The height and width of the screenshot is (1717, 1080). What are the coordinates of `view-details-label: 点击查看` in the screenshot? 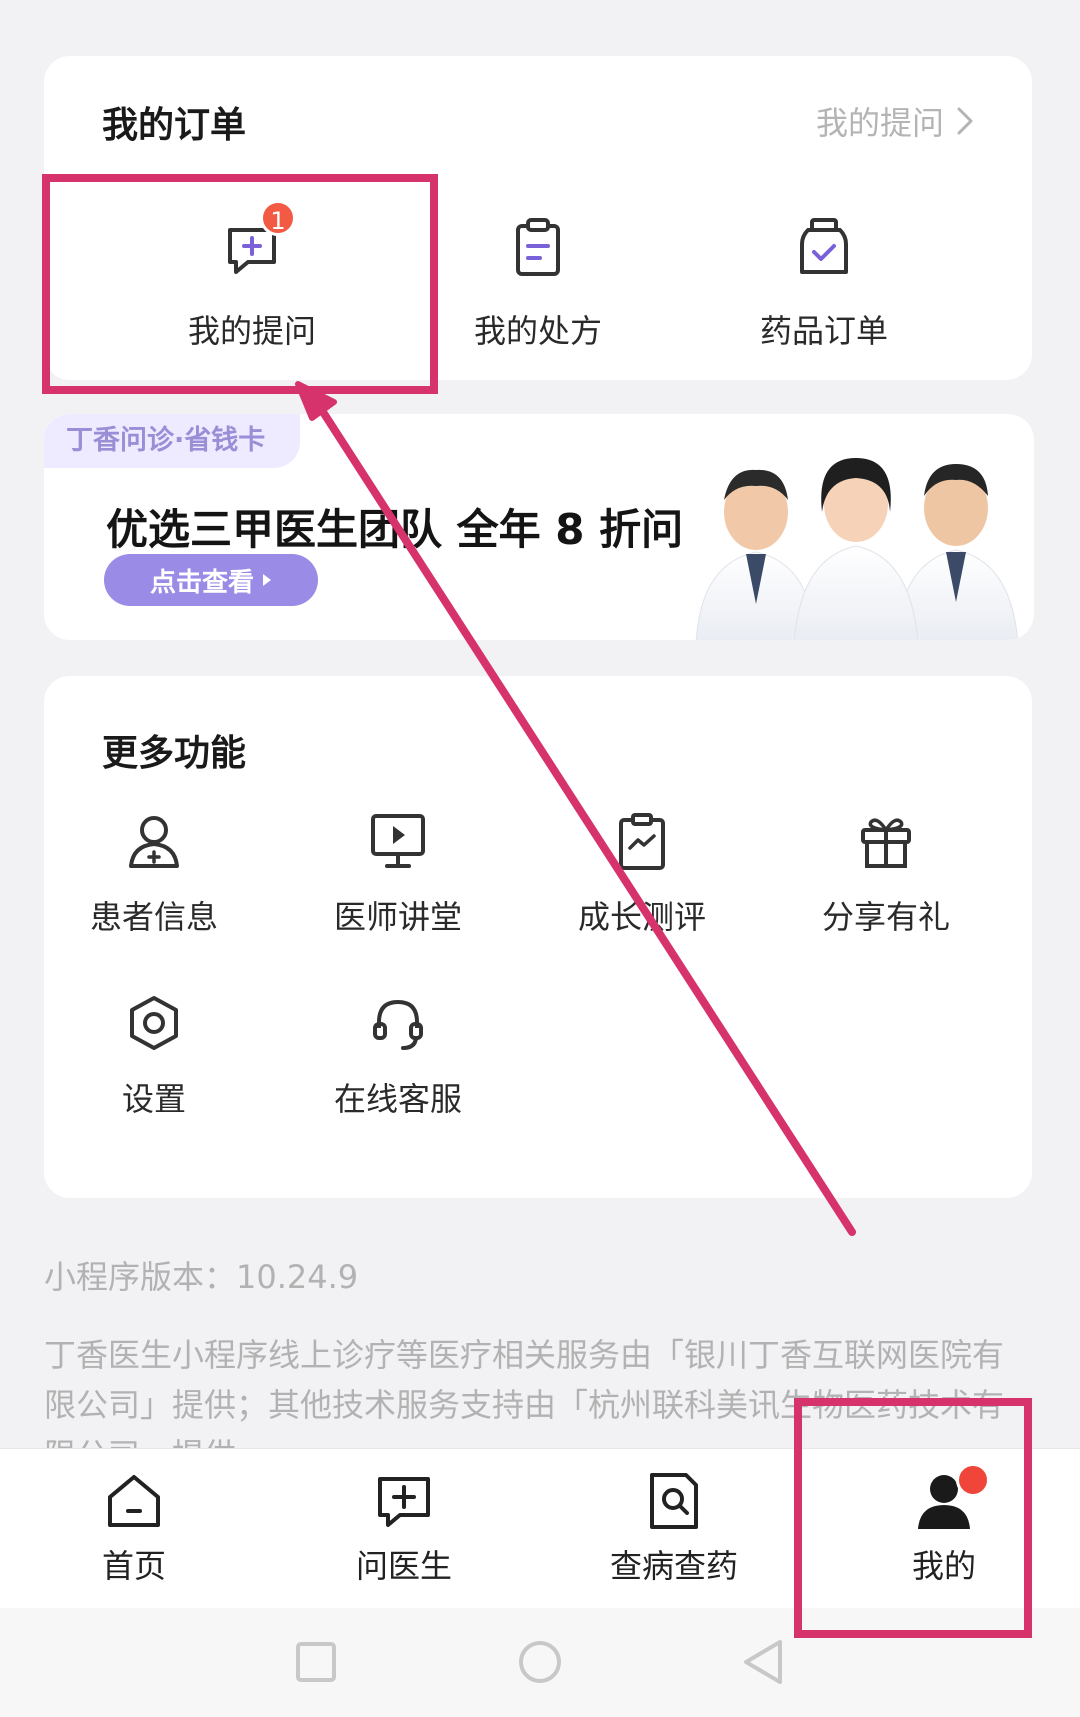 It's located at (201, 582).